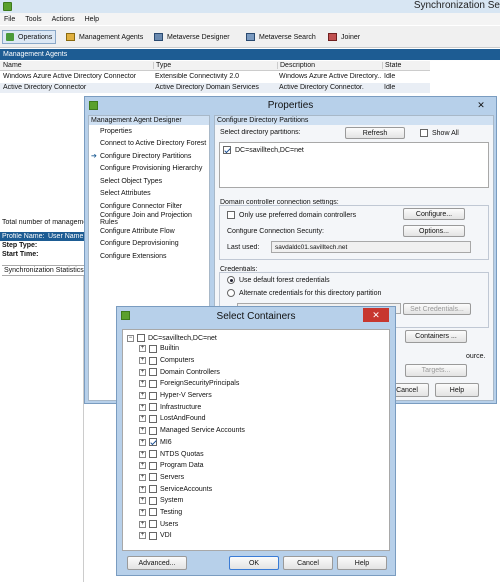 Image resolution: width=500 pixels, height=582 pixels. What do you see at coordinates (259, 372) in the screenshot?
I see `tree-item: + Domain Controllers` at bounding box center [259, 372].